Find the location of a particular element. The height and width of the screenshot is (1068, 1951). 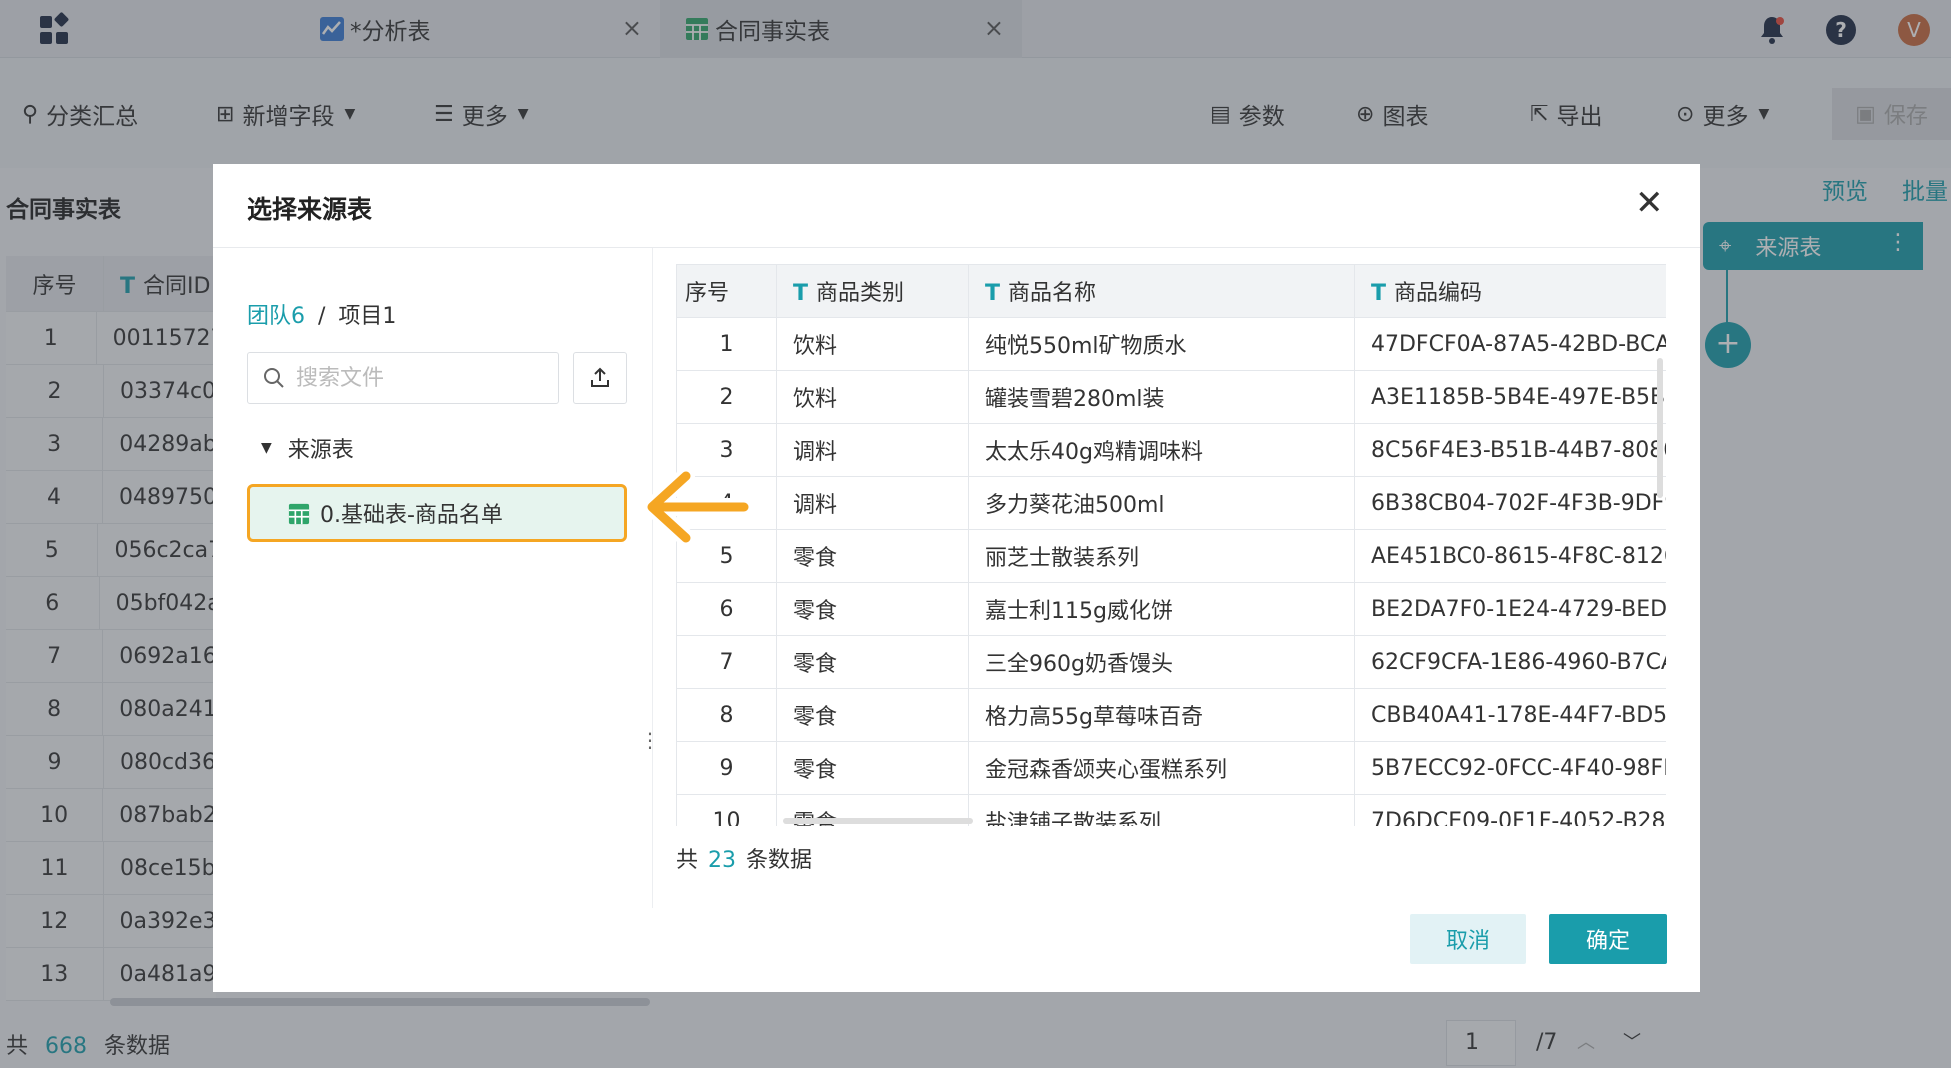

table-header-row: 序号 T 商品类别 T 商品名称 T 商品编码 is located at coordinates (1171, 291).